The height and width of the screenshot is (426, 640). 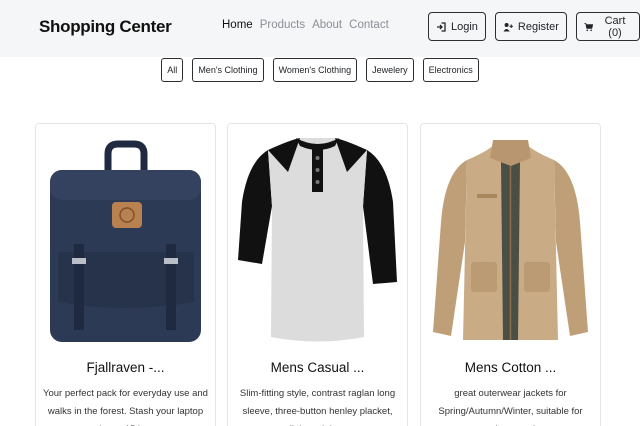 I want to click on user-plus-icon, so click(x=508, y=26).